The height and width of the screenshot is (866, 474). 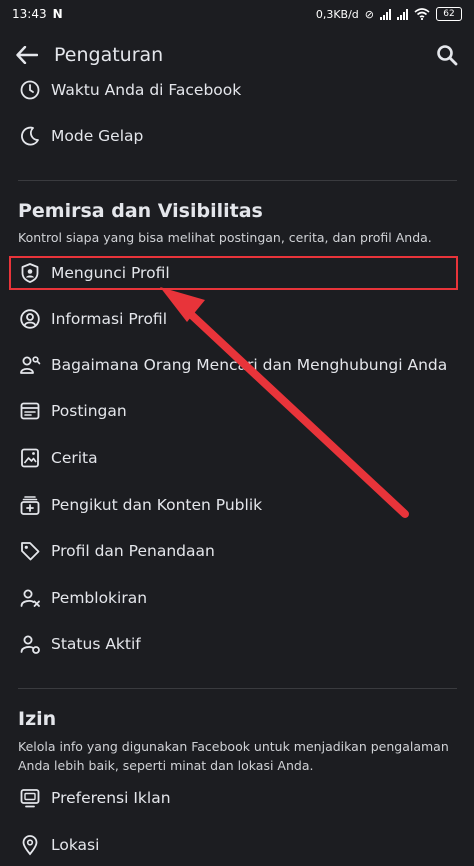 What do you see at coordinates (30, 551) in the screenshot?
I see `tag-icon` at bounding box center [30, 551].